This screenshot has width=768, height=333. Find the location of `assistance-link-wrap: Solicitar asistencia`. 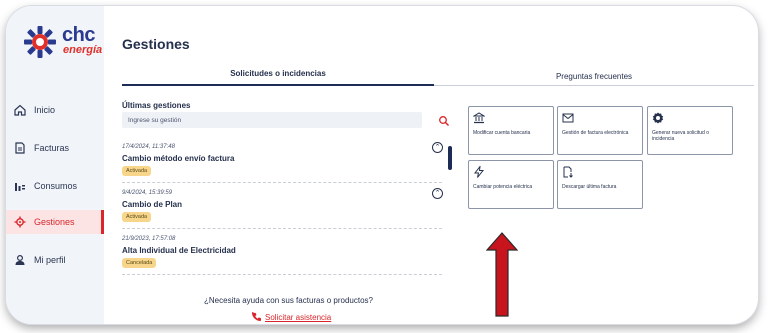

assistance-link-wrap: Solicitar asistencia is located at coordinates (291, 316).